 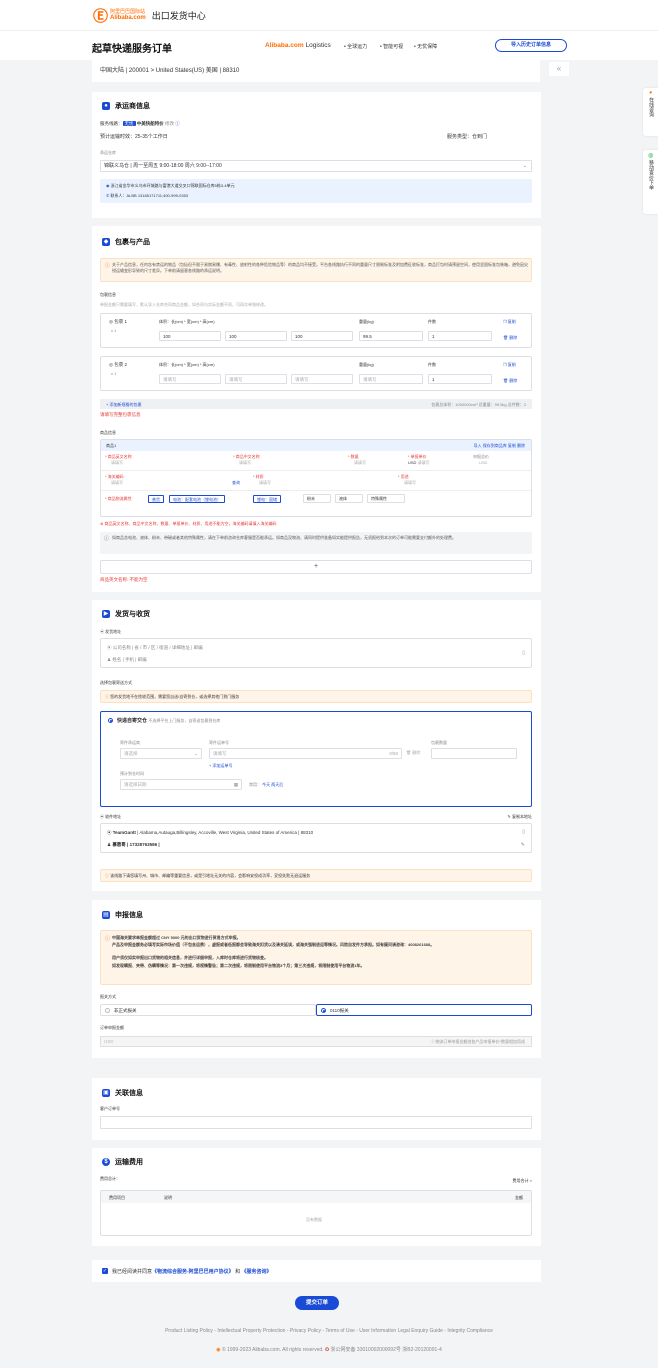 I want to click on weight-input: 99.5, so click(x=391, y=336).